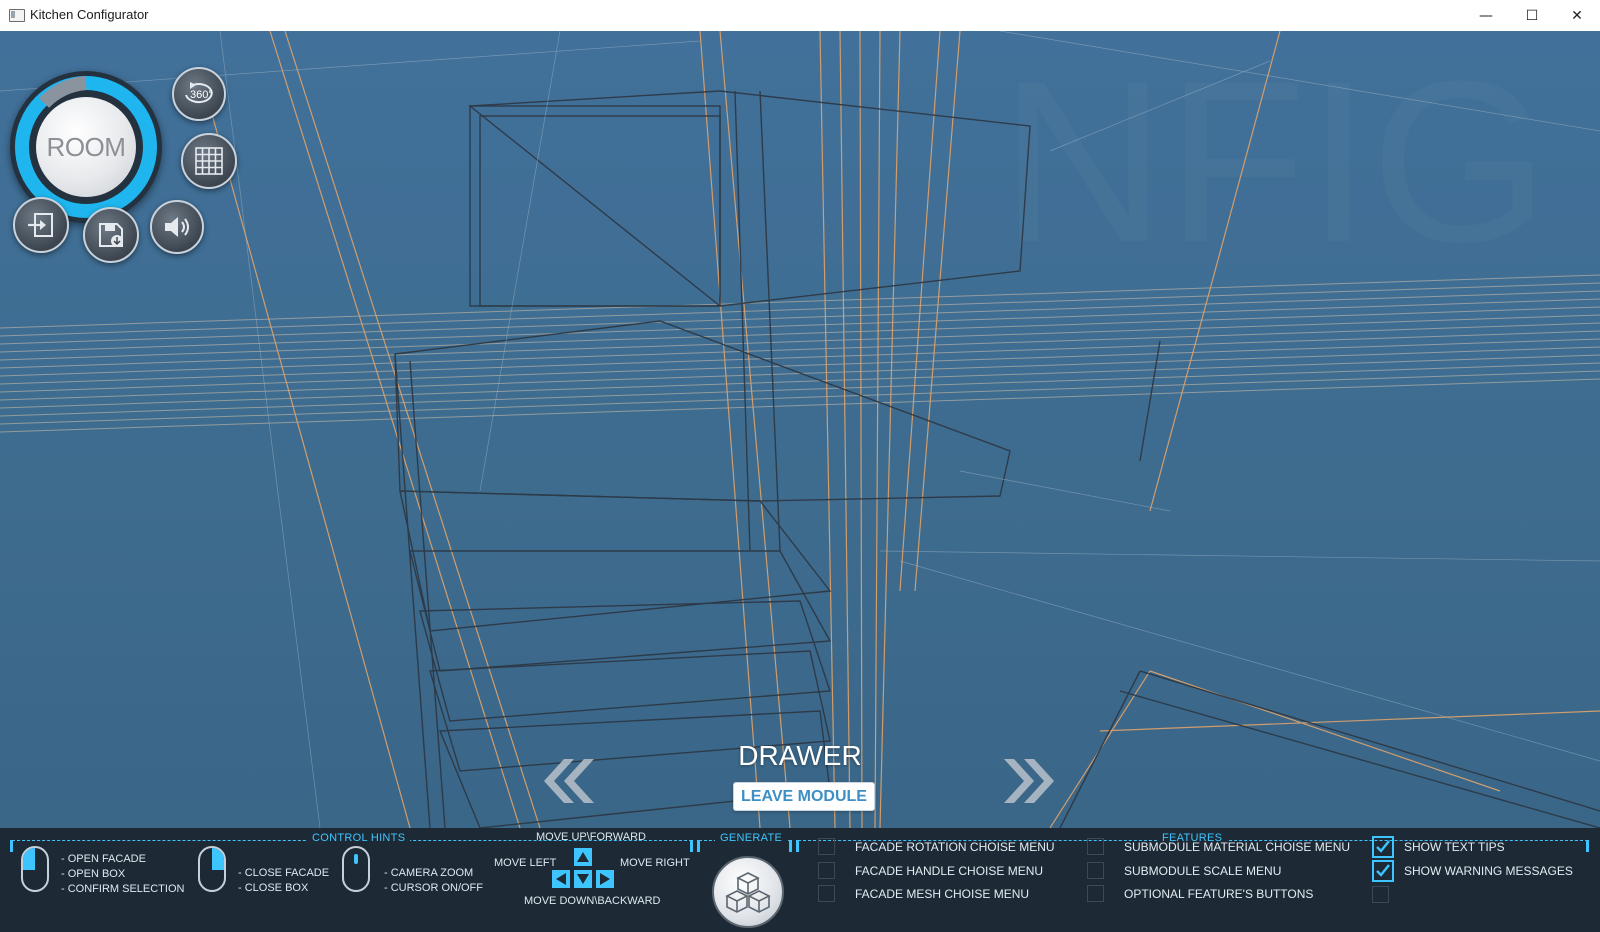 This screenshot has width=1600, height=932. I want to click on grid-button, so click(209, 161).